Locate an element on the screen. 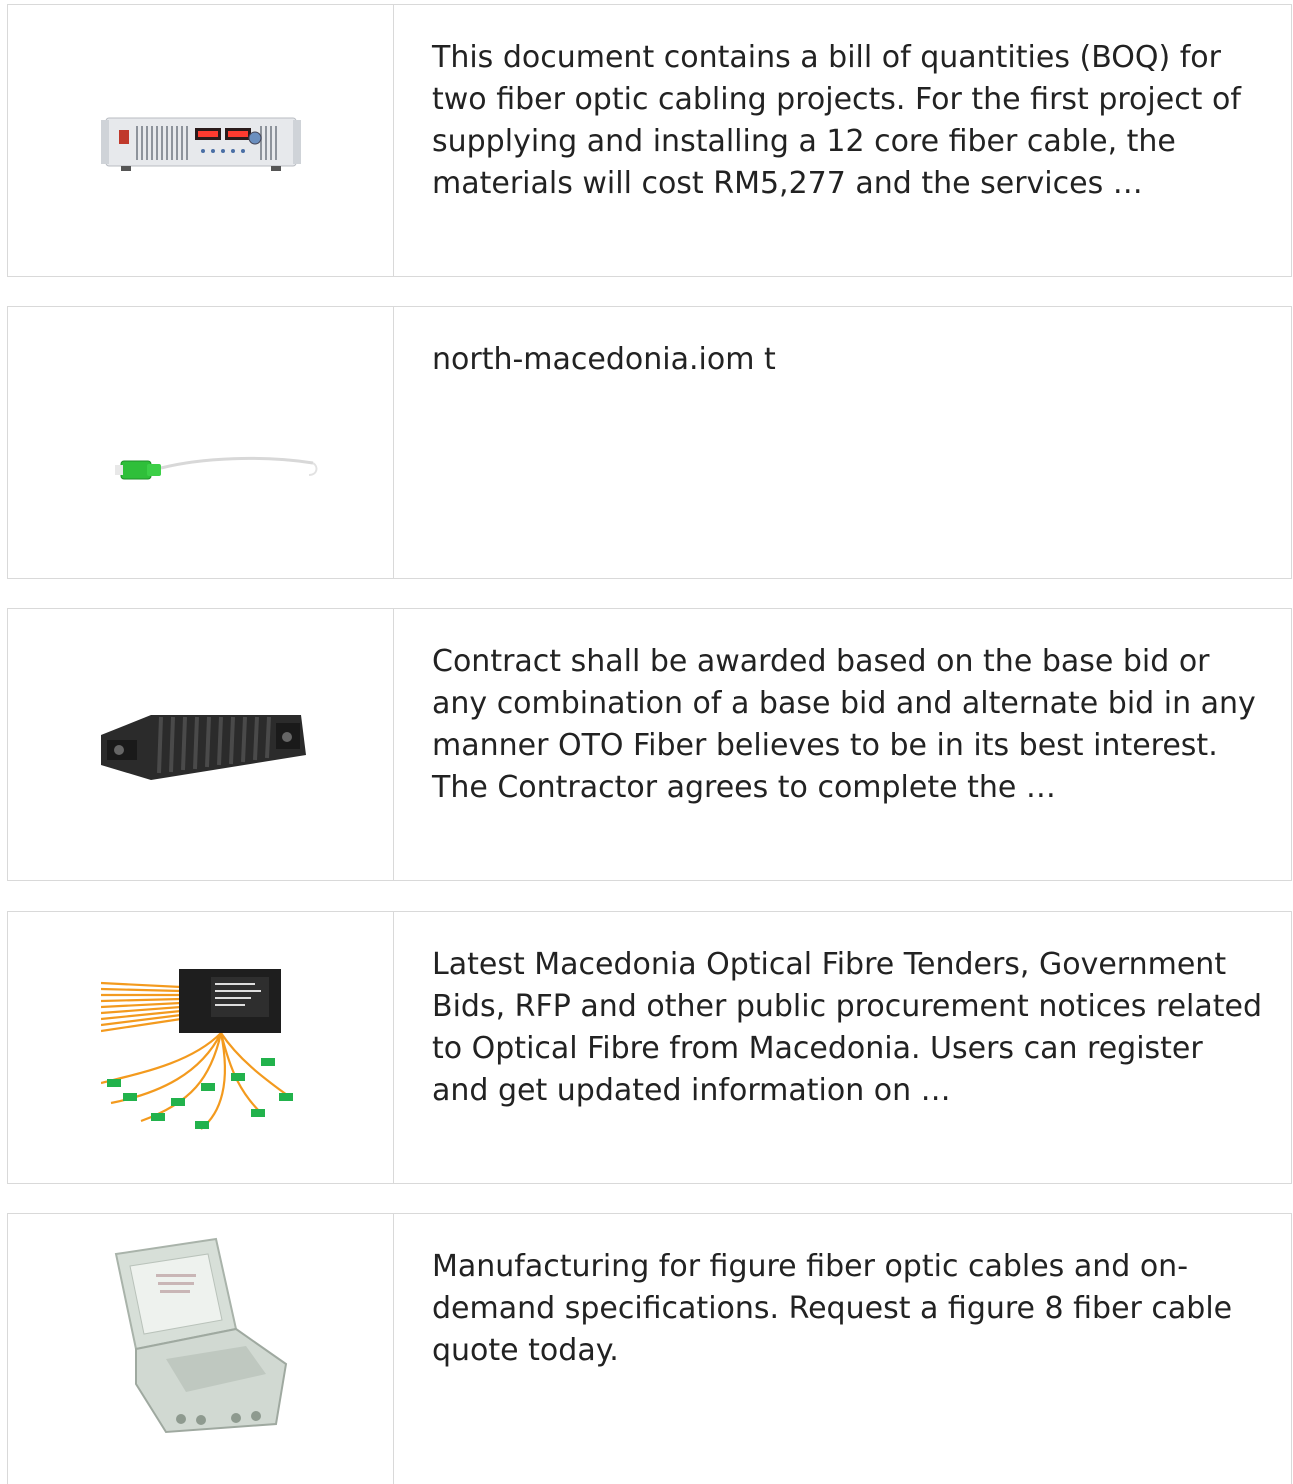 The height and width of the screenshot is (1484, 1293). splice-closure-image is located at coordinates (203, 747).